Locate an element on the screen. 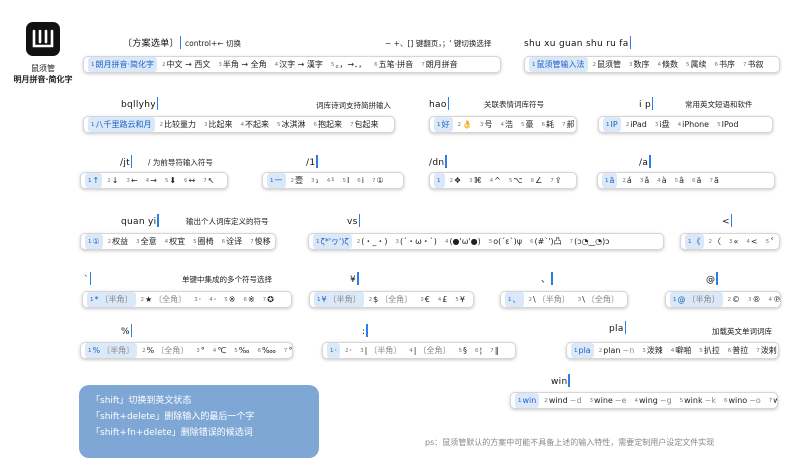 This screenshot has width=800, height=470. candidate-selected: 1、 is located at coordinates (514, 299).